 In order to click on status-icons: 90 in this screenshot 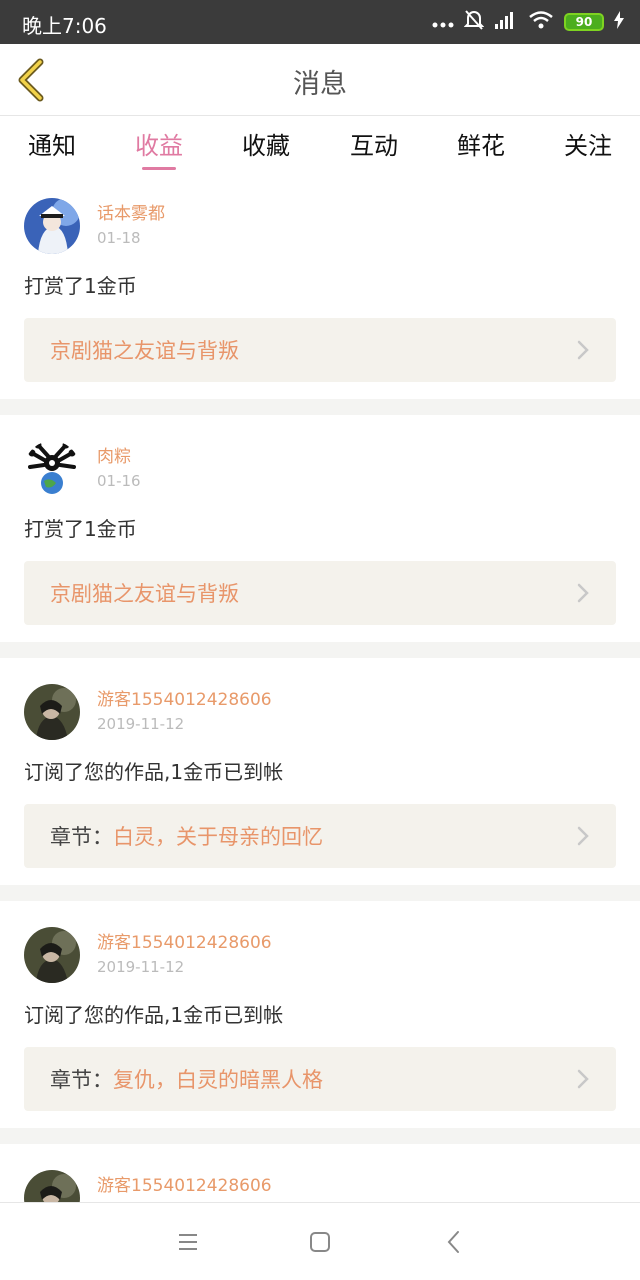, I will do `click(528, 22)`.